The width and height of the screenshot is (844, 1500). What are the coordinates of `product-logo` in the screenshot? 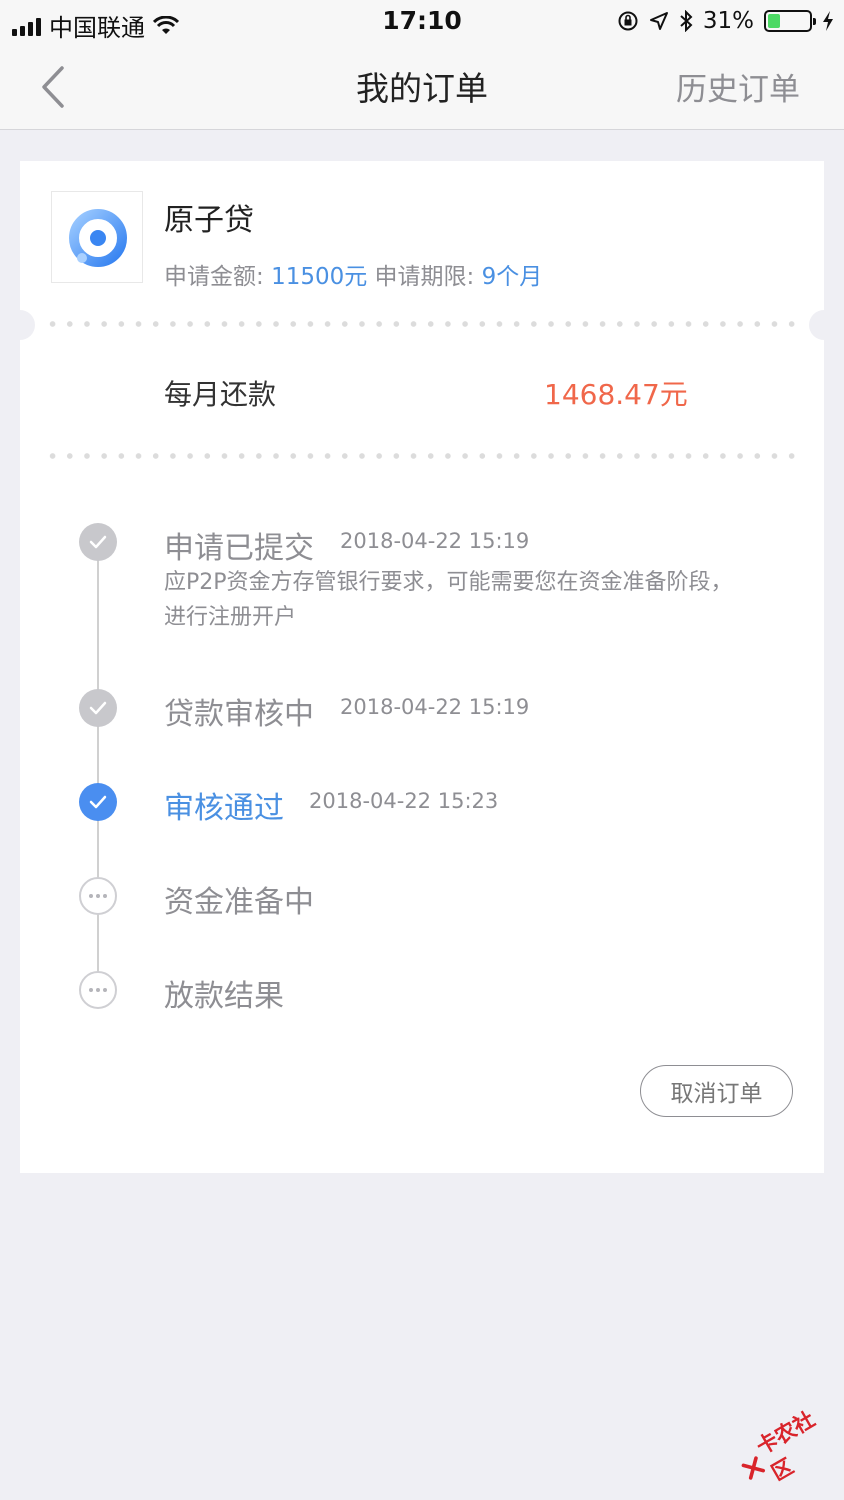 It's located at (97, 237).